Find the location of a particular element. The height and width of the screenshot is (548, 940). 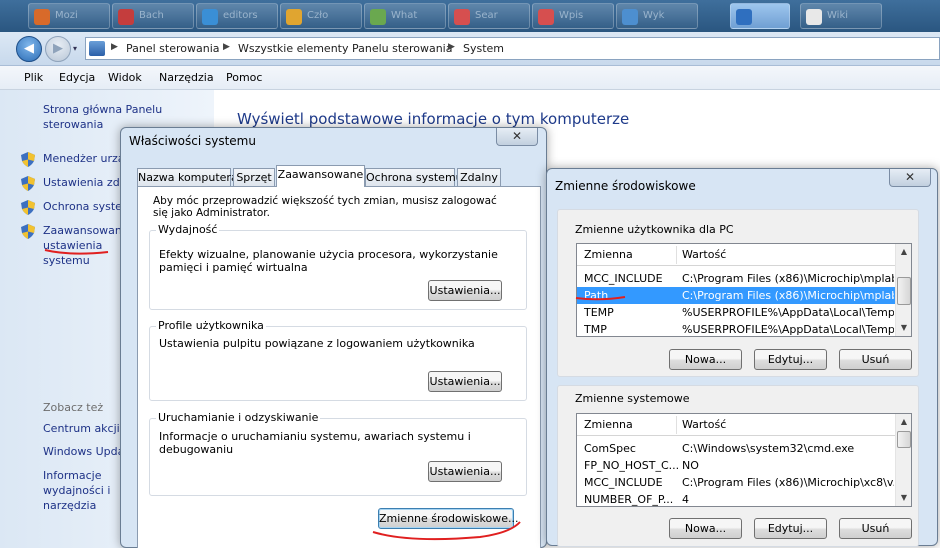

tab-zaawansowane: Zaawansowane is located at coordinates (320, 176).